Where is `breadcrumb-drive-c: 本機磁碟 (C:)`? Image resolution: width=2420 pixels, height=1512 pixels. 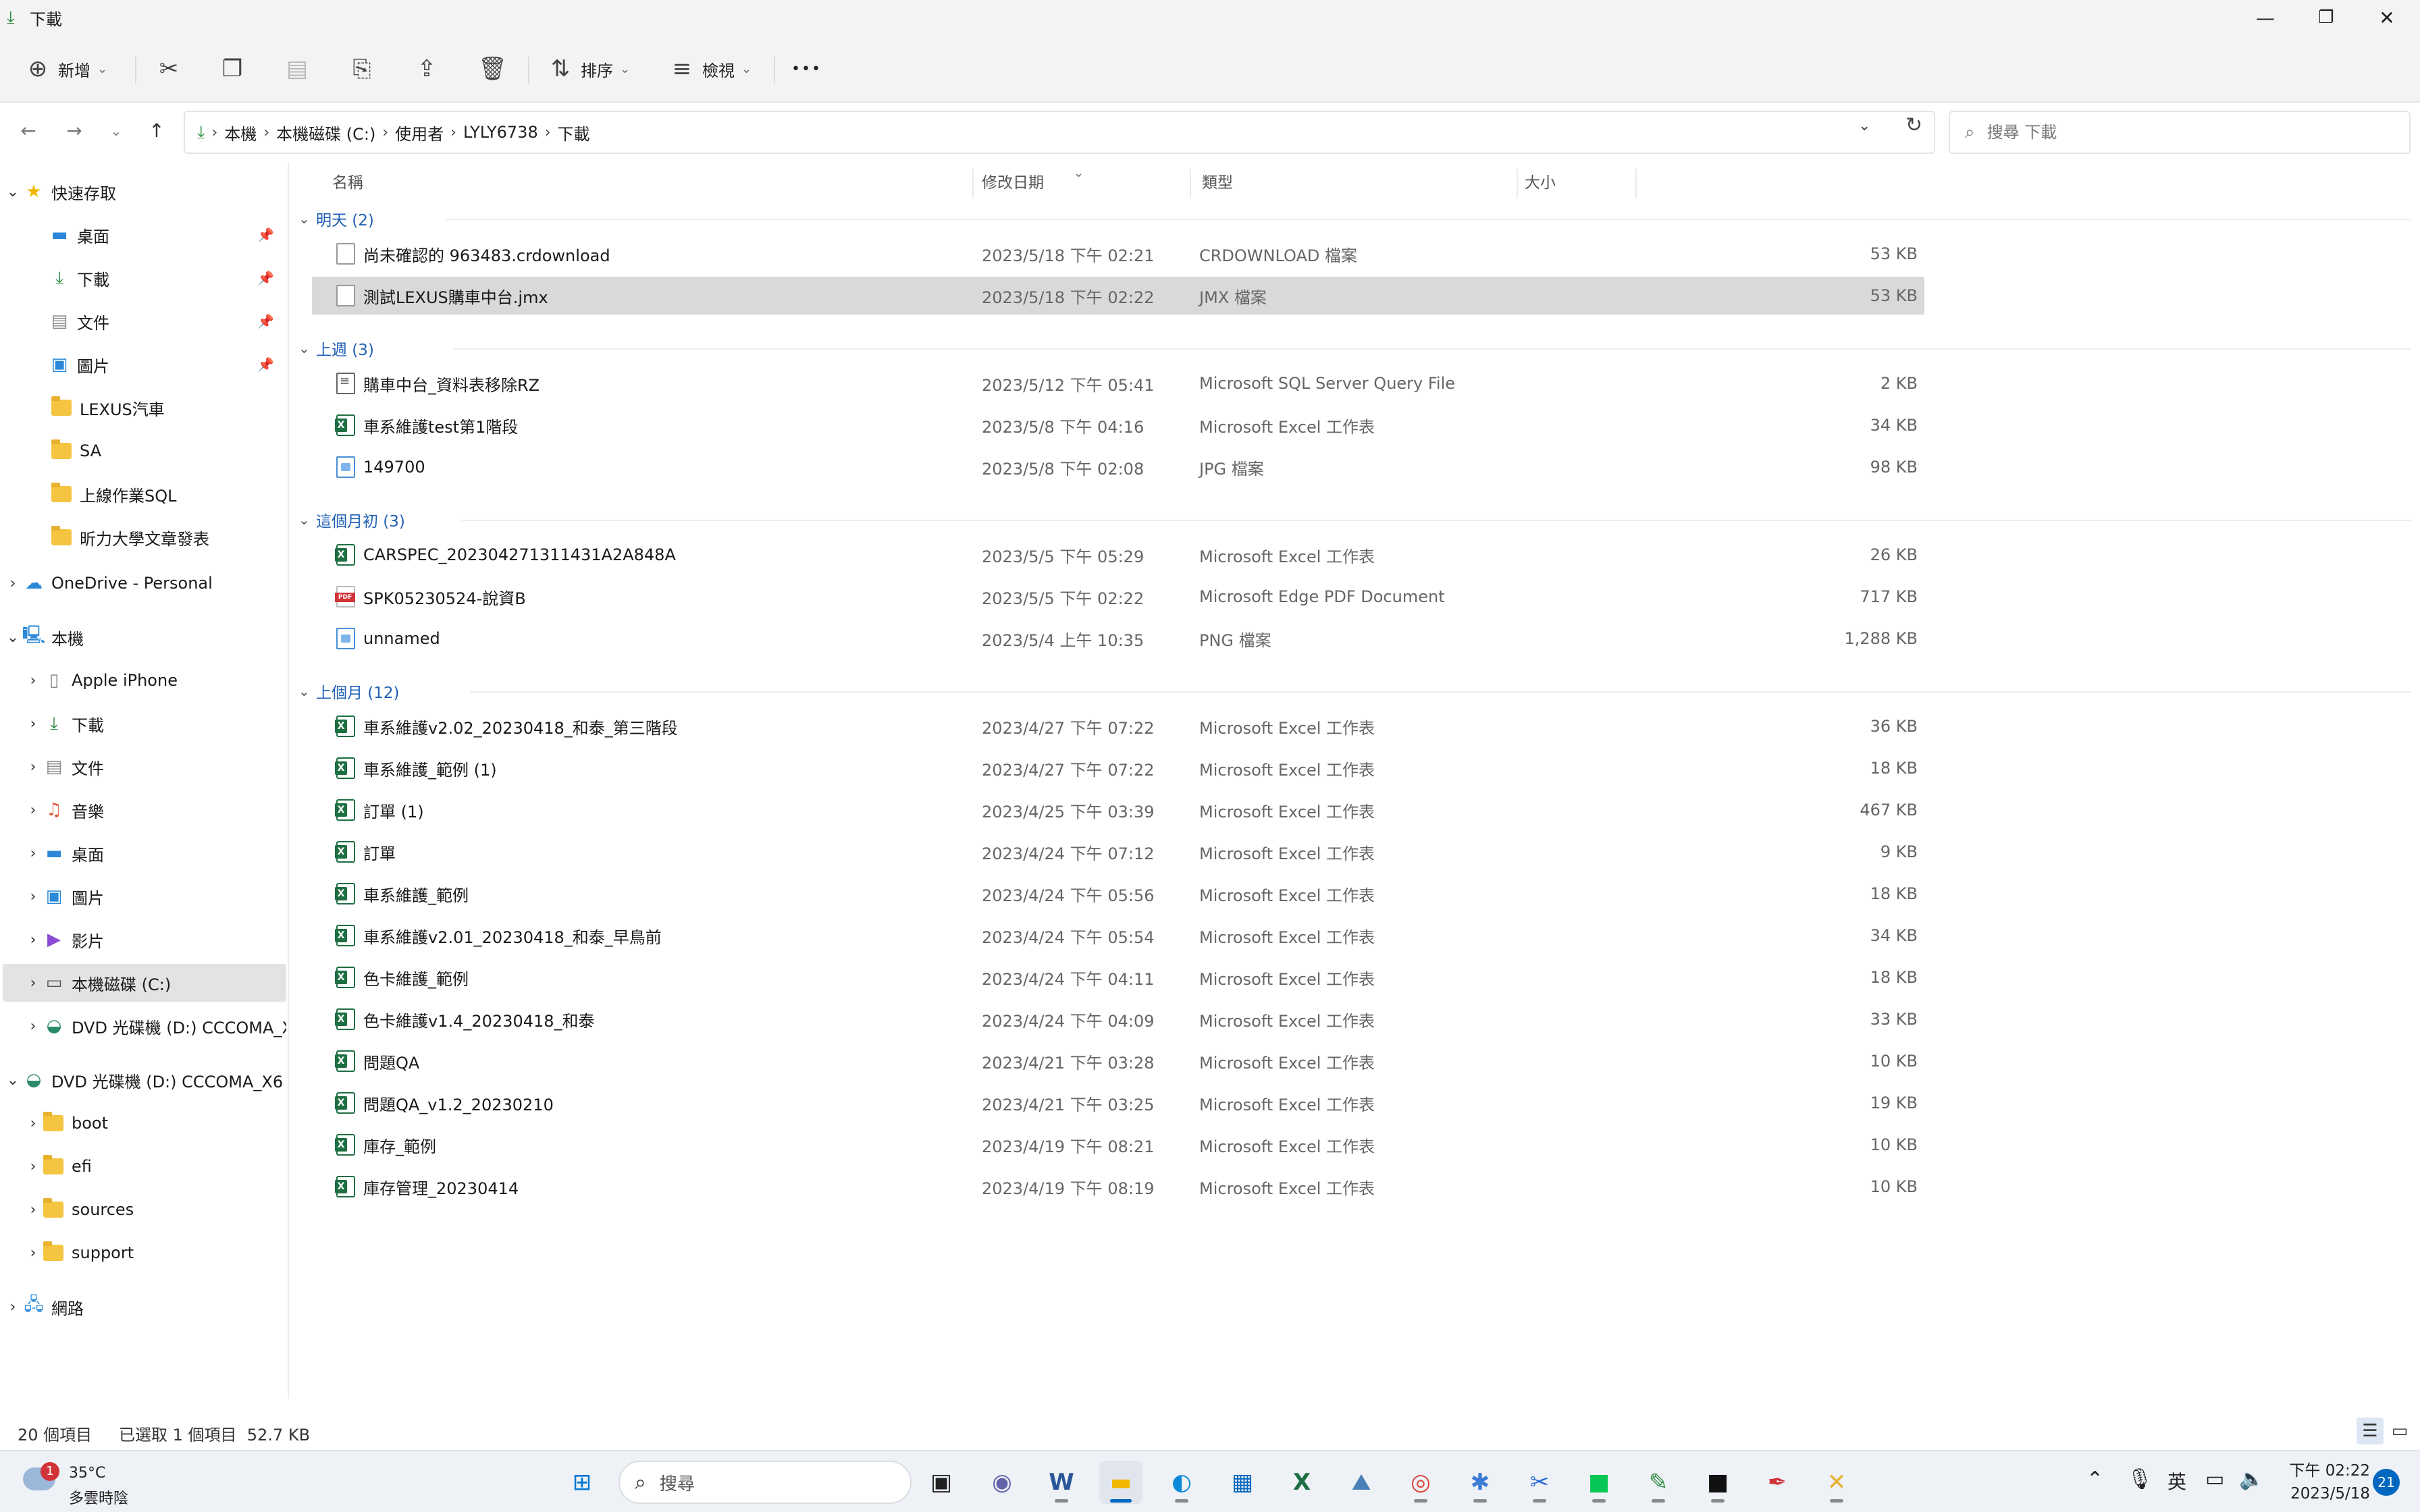
breadcrumb-drive-c: 本機磁碟 (C:) is located at coordinates (325, 132).